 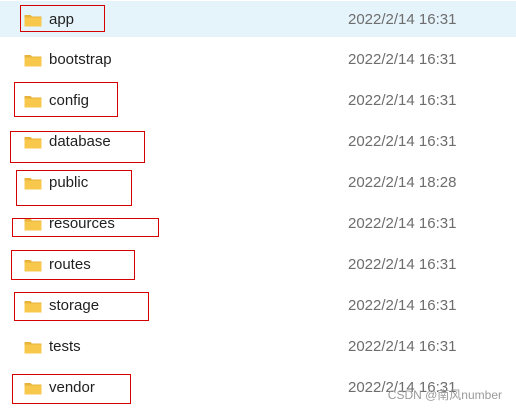 I want to click on list-item-storage: storage 2022/2/14 16:31, so click(x=258, y=306).